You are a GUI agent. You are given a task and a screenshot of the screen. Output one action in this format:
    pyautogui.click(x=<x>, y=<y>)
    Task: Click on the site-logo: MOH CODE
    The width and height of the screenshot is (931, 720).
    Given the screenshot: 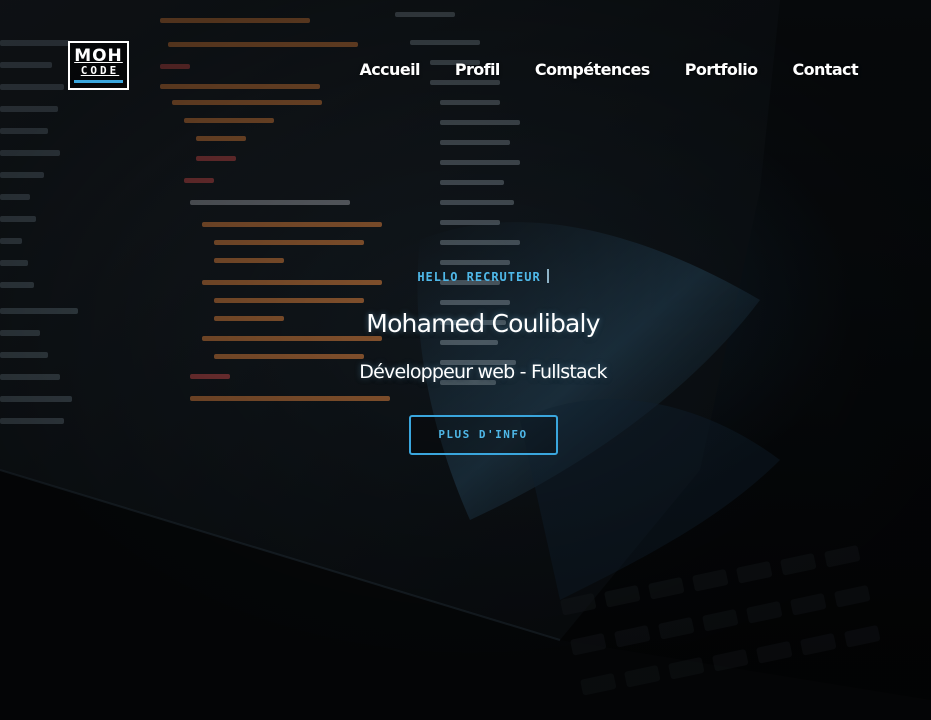 What is the action you would take?
    pyautogui.click(x=98, y=65)
    